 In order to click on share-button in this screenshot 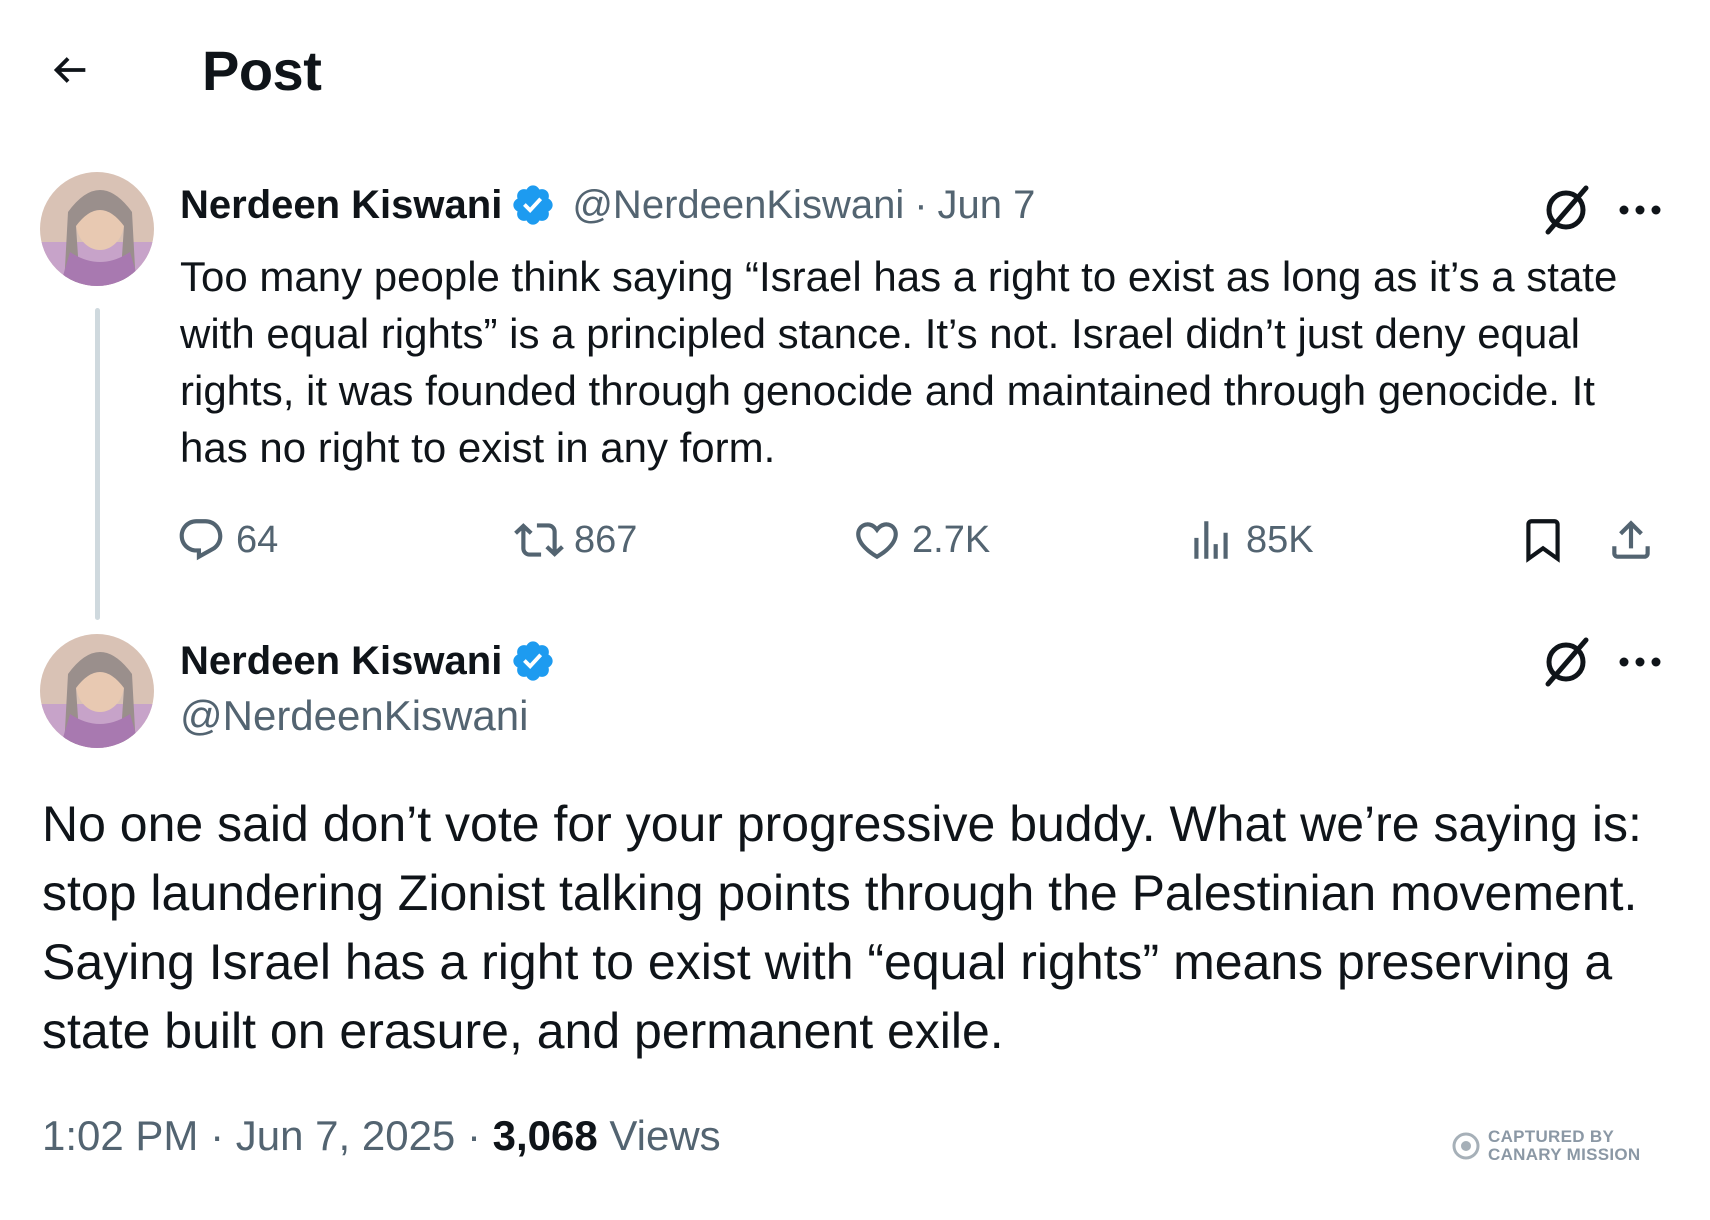, I will do `click(1631, 540)`.